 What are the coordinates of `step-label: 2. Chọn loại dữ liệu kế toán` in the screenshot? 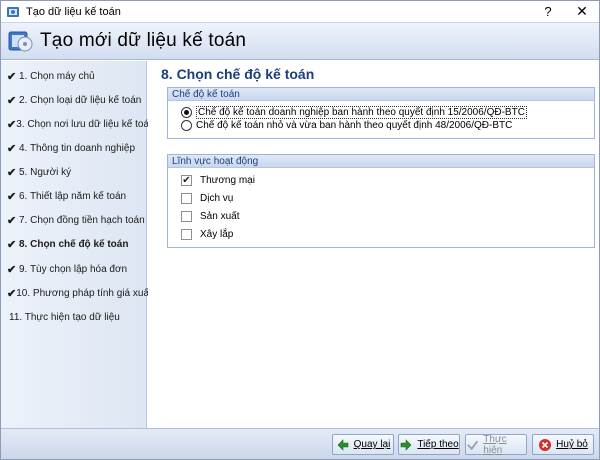 It's located at (80, 100).